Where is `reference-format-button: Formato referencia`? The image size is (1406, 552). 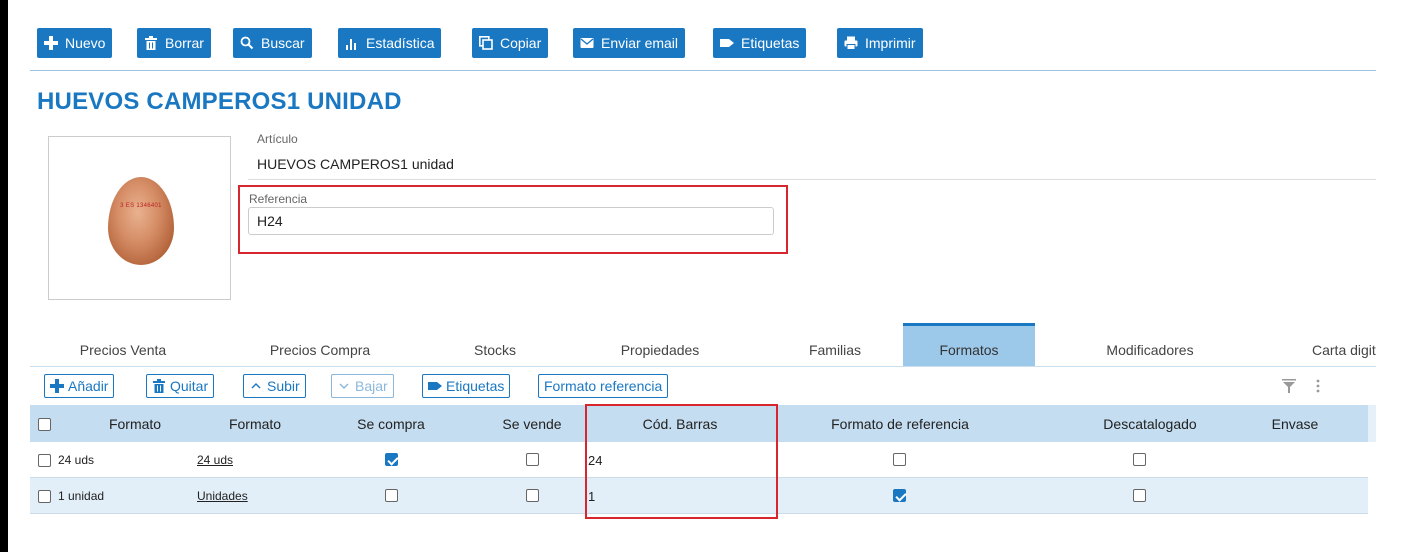
reference-format-button: Formato referencia is located at coordinates (603, 386).